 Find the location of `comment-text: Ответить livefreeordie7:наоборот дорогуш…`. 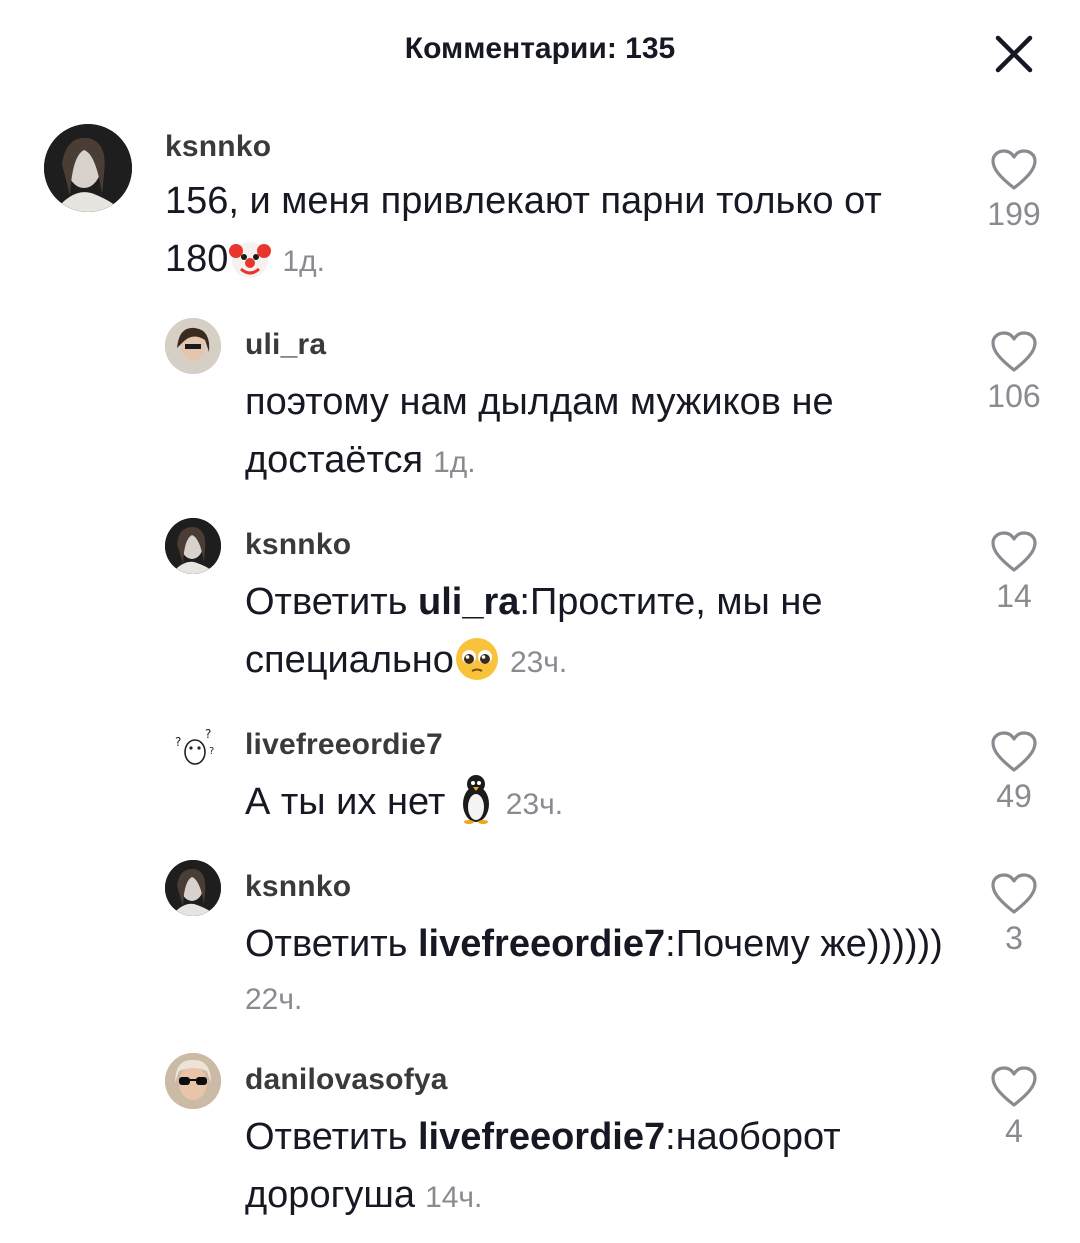

comment-text: Ответить livefreeordie7:наоборот дорогуш… is located at coordinates (585, 1167).